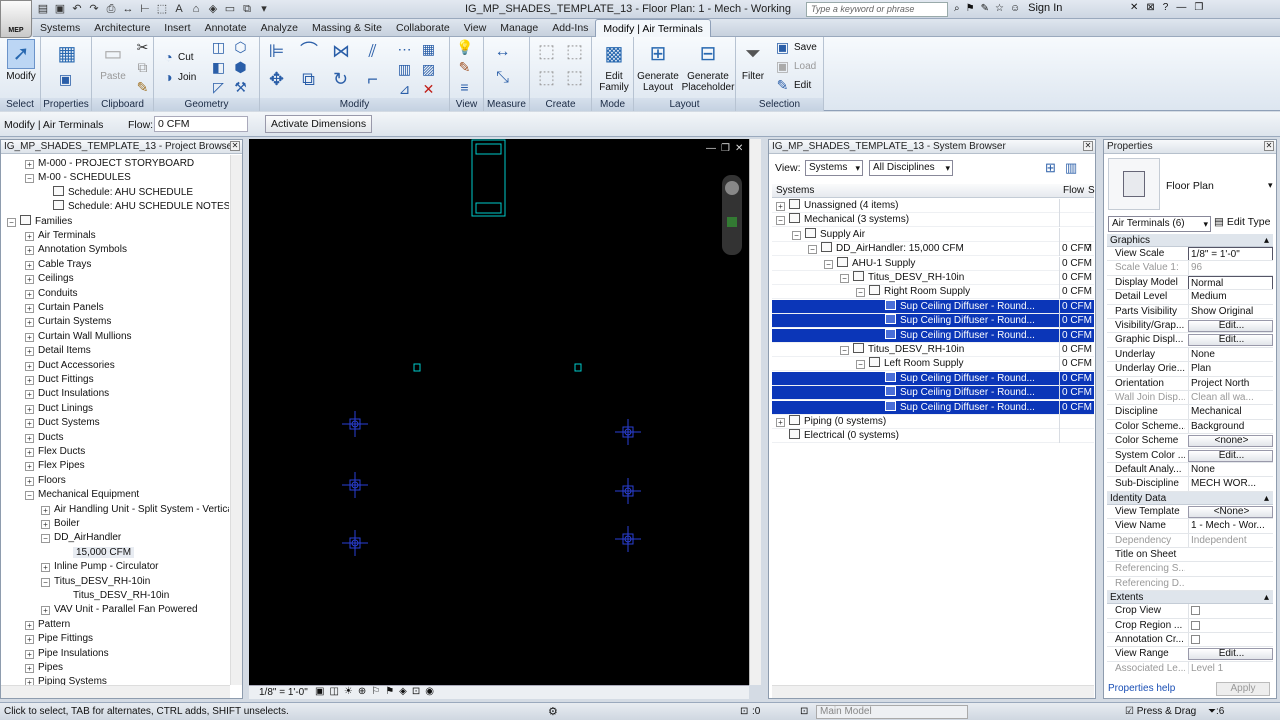 Image resolution: width=1280 pixels, height=720 pixels. Describe the element at coordinates (805, 47) in the screenshot. I see `save-selection-button: Save` at that location.